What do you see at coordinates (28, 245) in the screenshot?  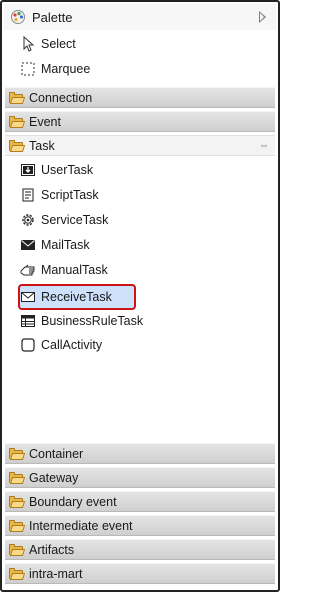 I see `envelope-filled-icon` at bounding box center [28, 245].